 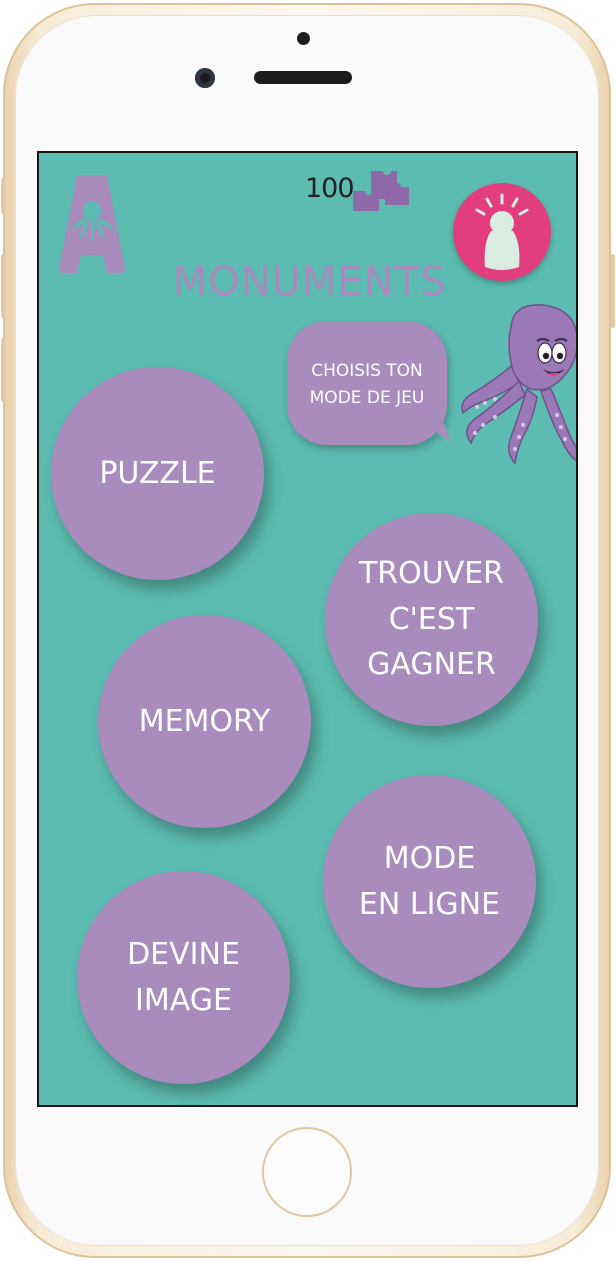 What do you see at coordinates (309, 282) in the screenshot?
I see `page-title: MONUMENTS` at bounding box center [309, 282].